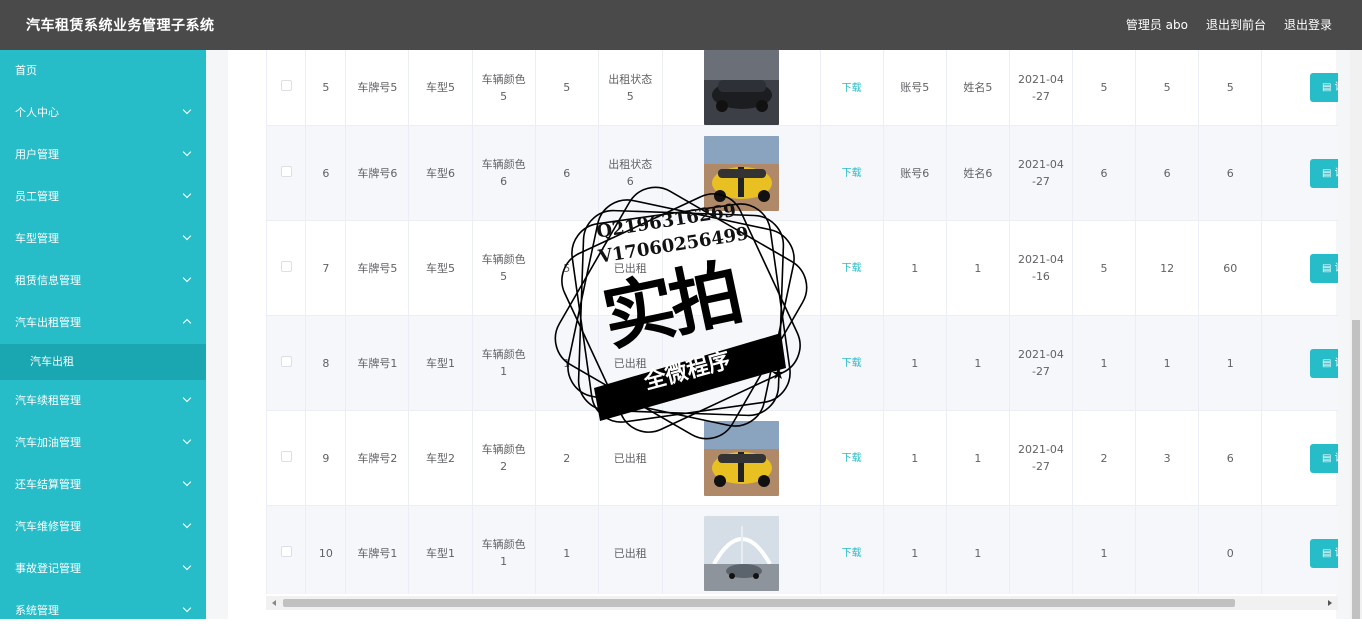 The image size is (1362, 632). Describe the element at coordinates (103, 155) in the screenshot. I see `sidebar-item-users: 用户管理` at that location.